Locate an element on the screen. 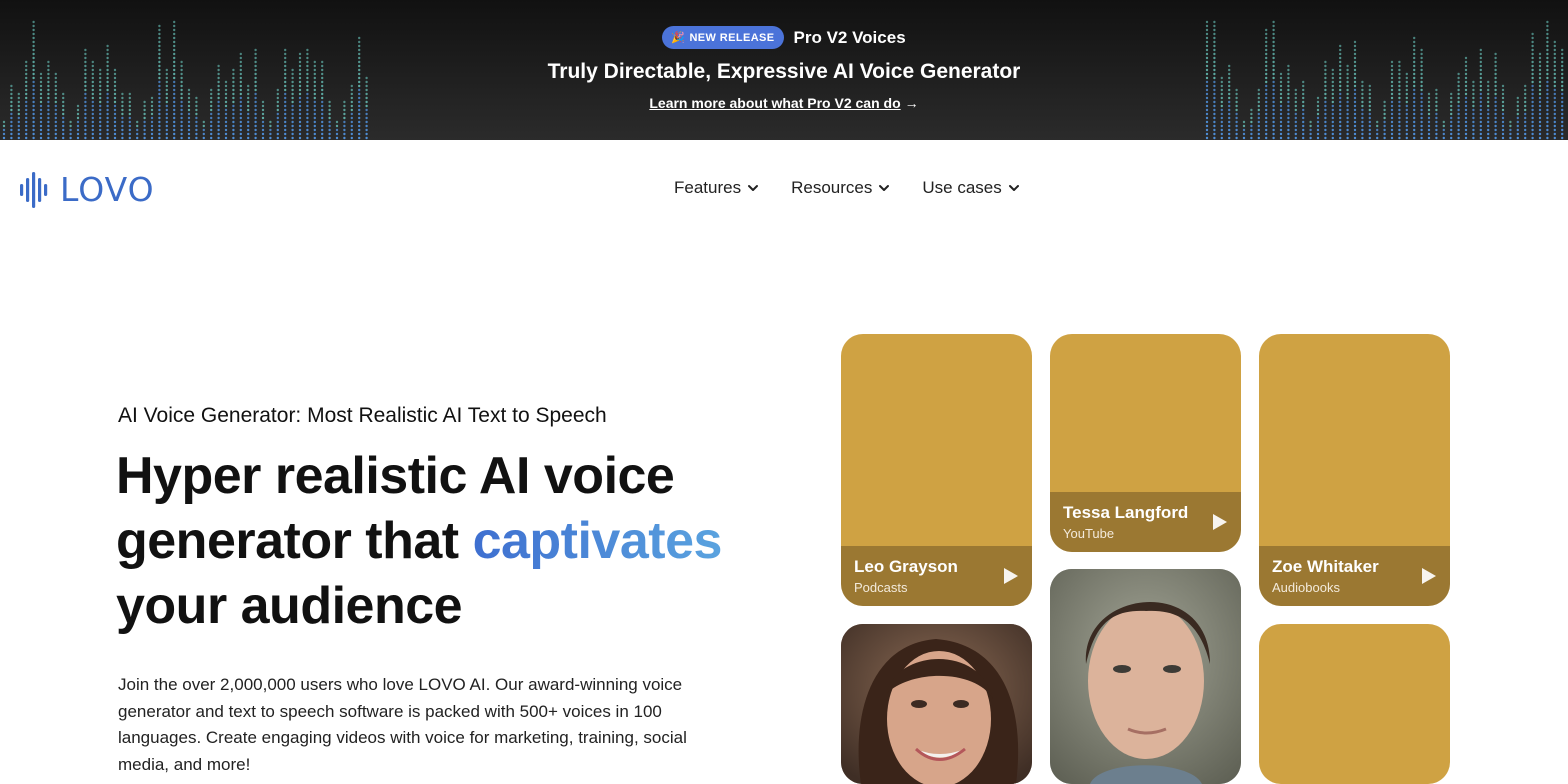  voice-card-photo-woman is located at coordinates (936, 704).